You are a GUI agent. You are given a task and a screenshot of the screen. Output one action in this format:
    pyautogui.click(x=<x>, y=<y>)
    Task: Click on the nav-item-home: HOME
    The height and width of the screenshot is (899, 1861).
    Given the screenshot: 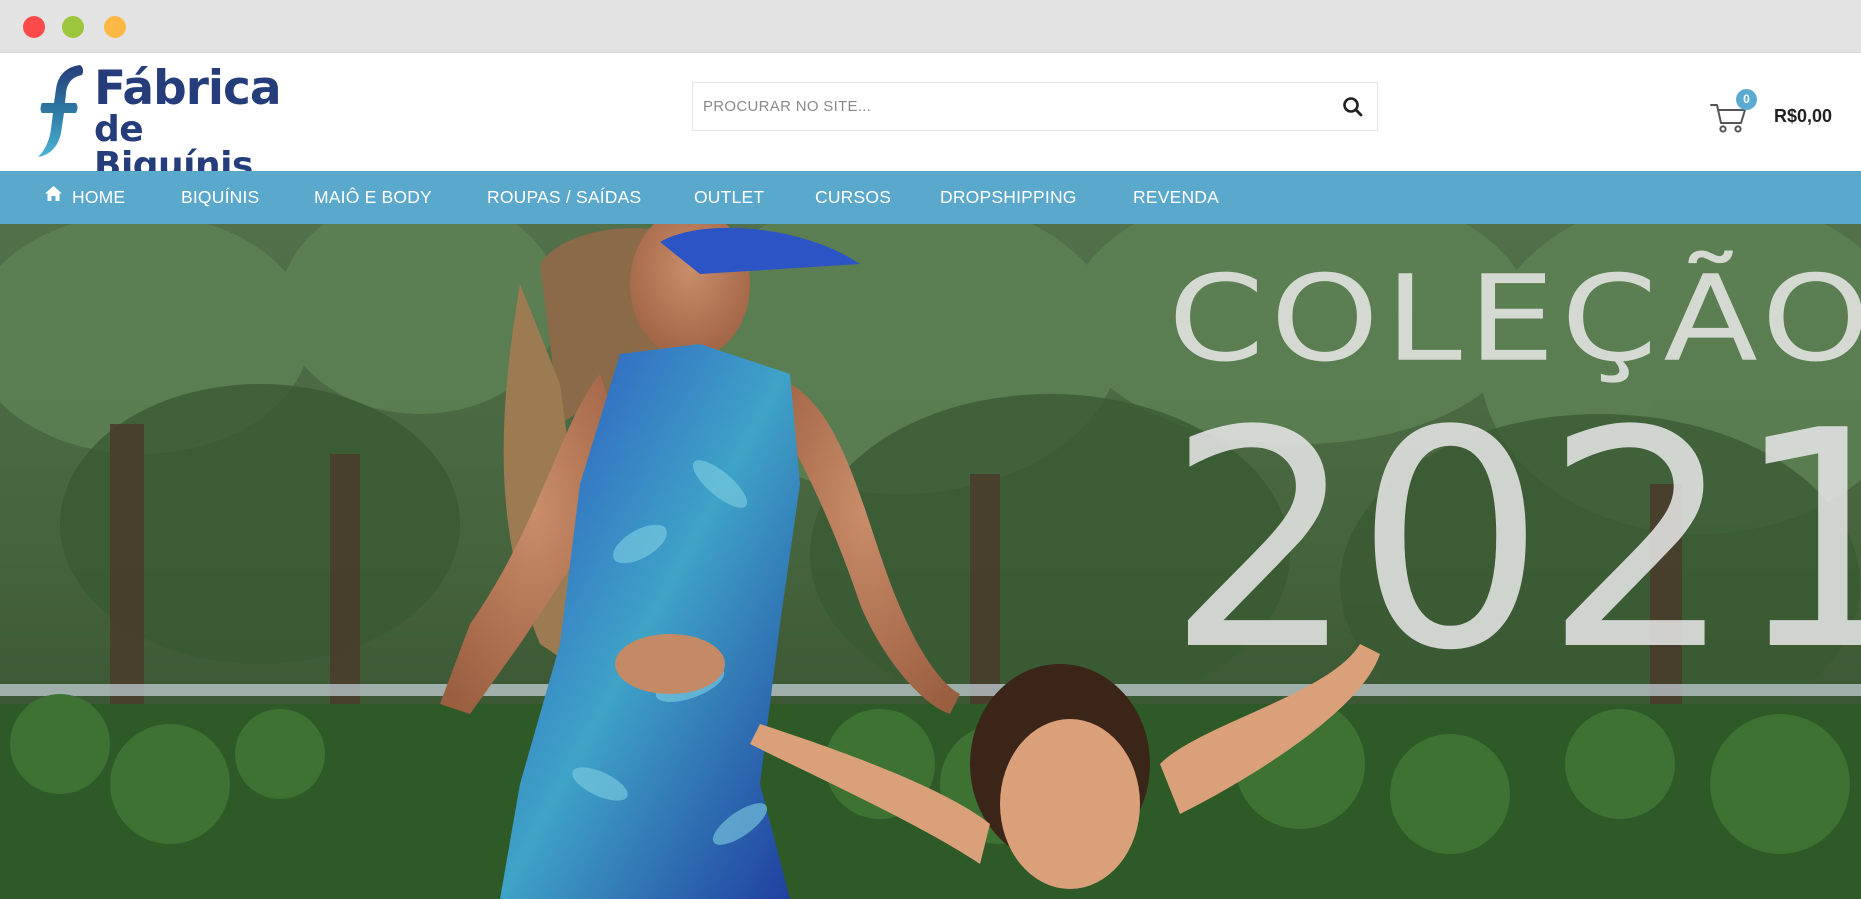 What is the action you would take?
    pyautogui.click(x=85, y=197)
    